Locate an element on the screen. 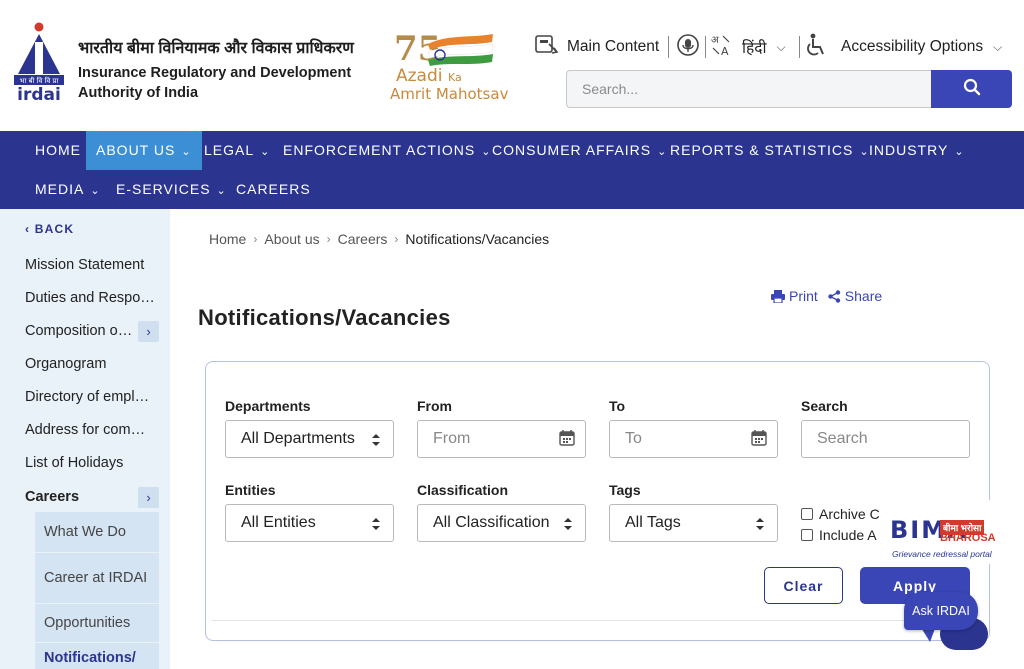  entities-label: Entities is located at coordinates (250, 490).